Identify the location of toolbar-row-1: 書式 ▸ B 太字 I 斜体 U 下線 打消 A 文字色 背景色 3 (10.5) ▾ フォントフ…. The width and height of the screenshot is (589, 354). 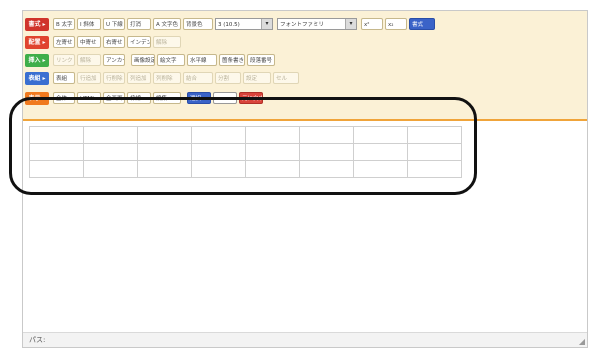
(305, 25).